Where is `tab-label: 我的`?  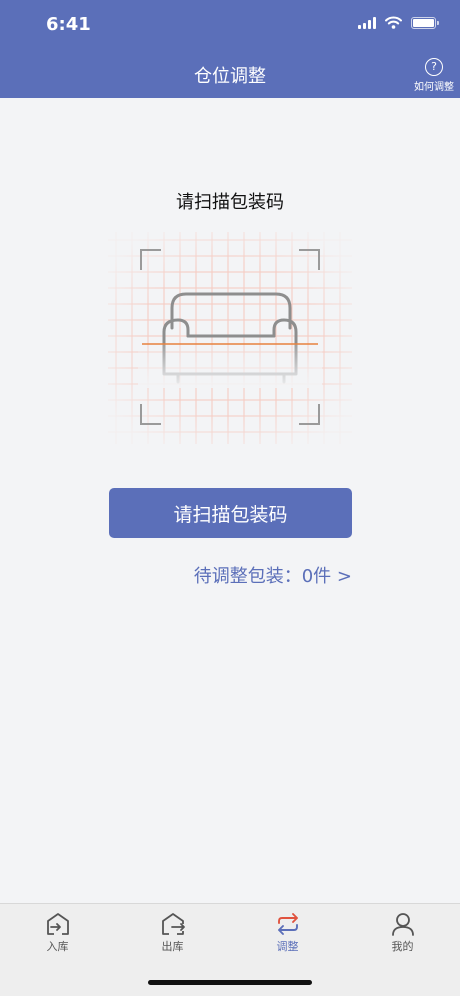
tab-label: 我的 is located at coordinates (402, 946).